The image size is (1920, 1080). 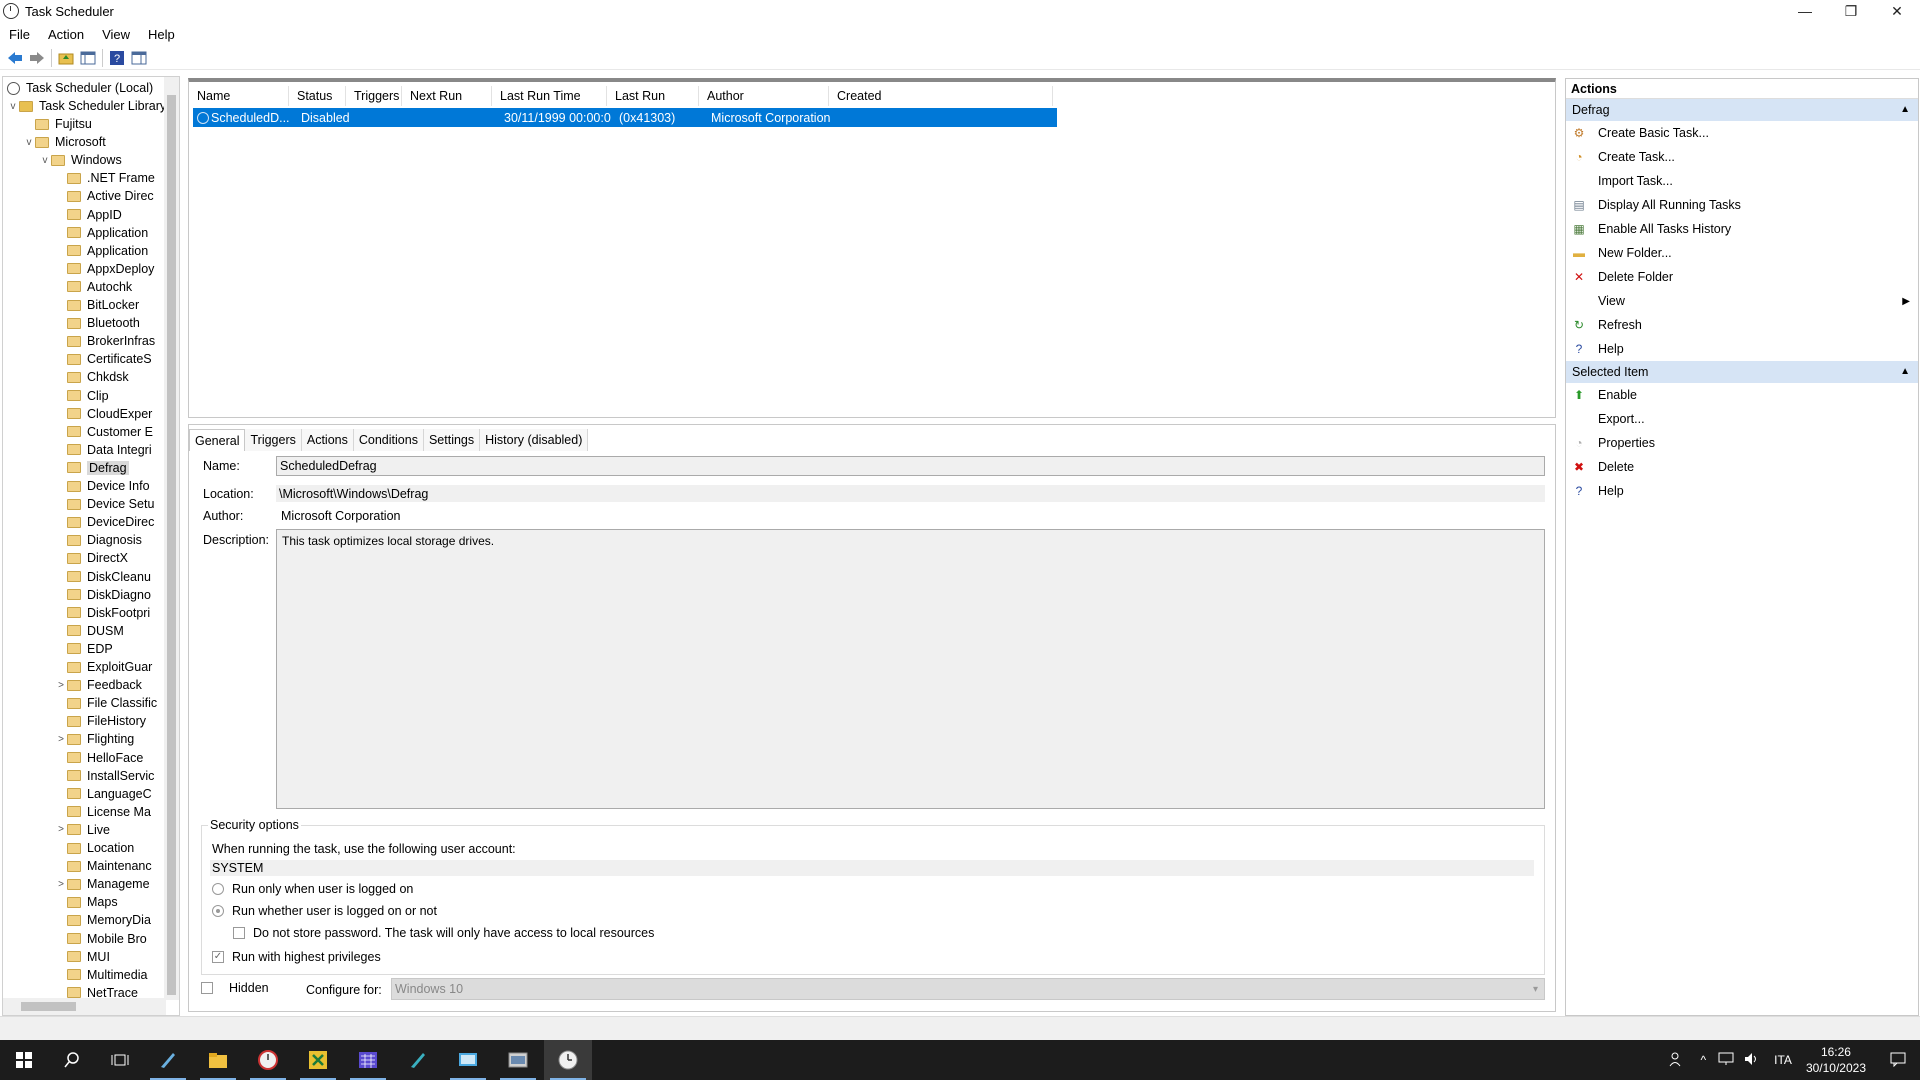 I want to click on checkbox-highest-privileges: ✓ Run with highest privileges, so click(x=296, y=957).